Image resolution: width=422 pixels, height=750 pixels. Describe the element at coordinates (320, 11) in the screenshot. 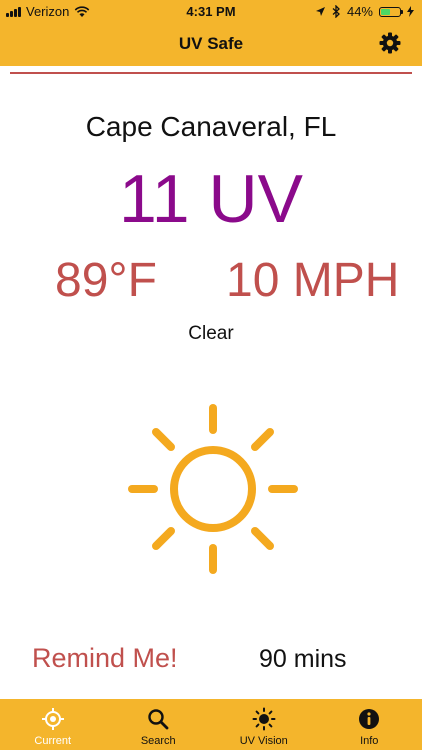

I see `location-arrow-icon` at that location.